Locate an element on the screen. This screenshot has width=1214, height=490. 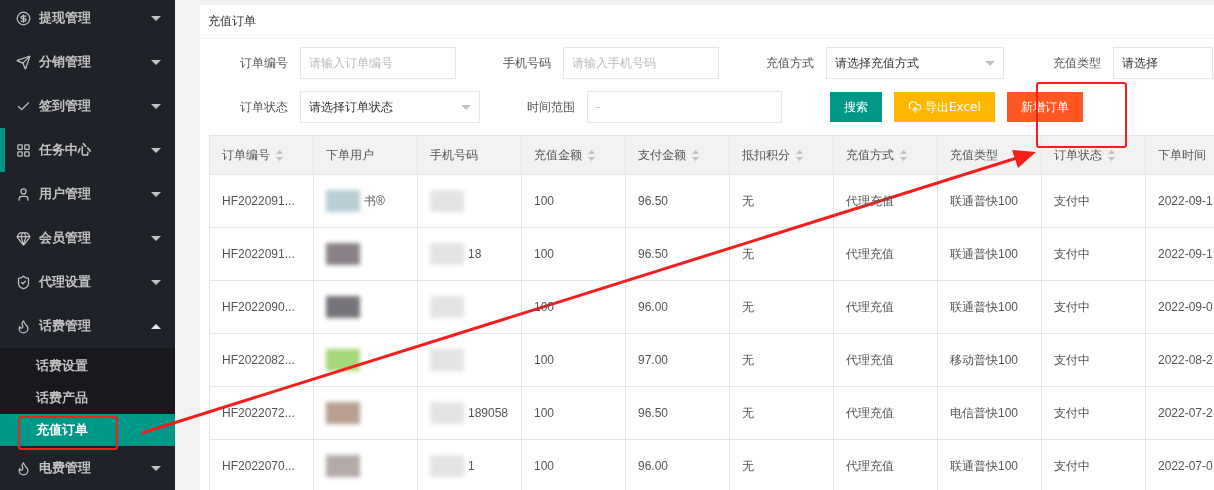
header-label: 手机号码 is located at coordinates (454, 155).